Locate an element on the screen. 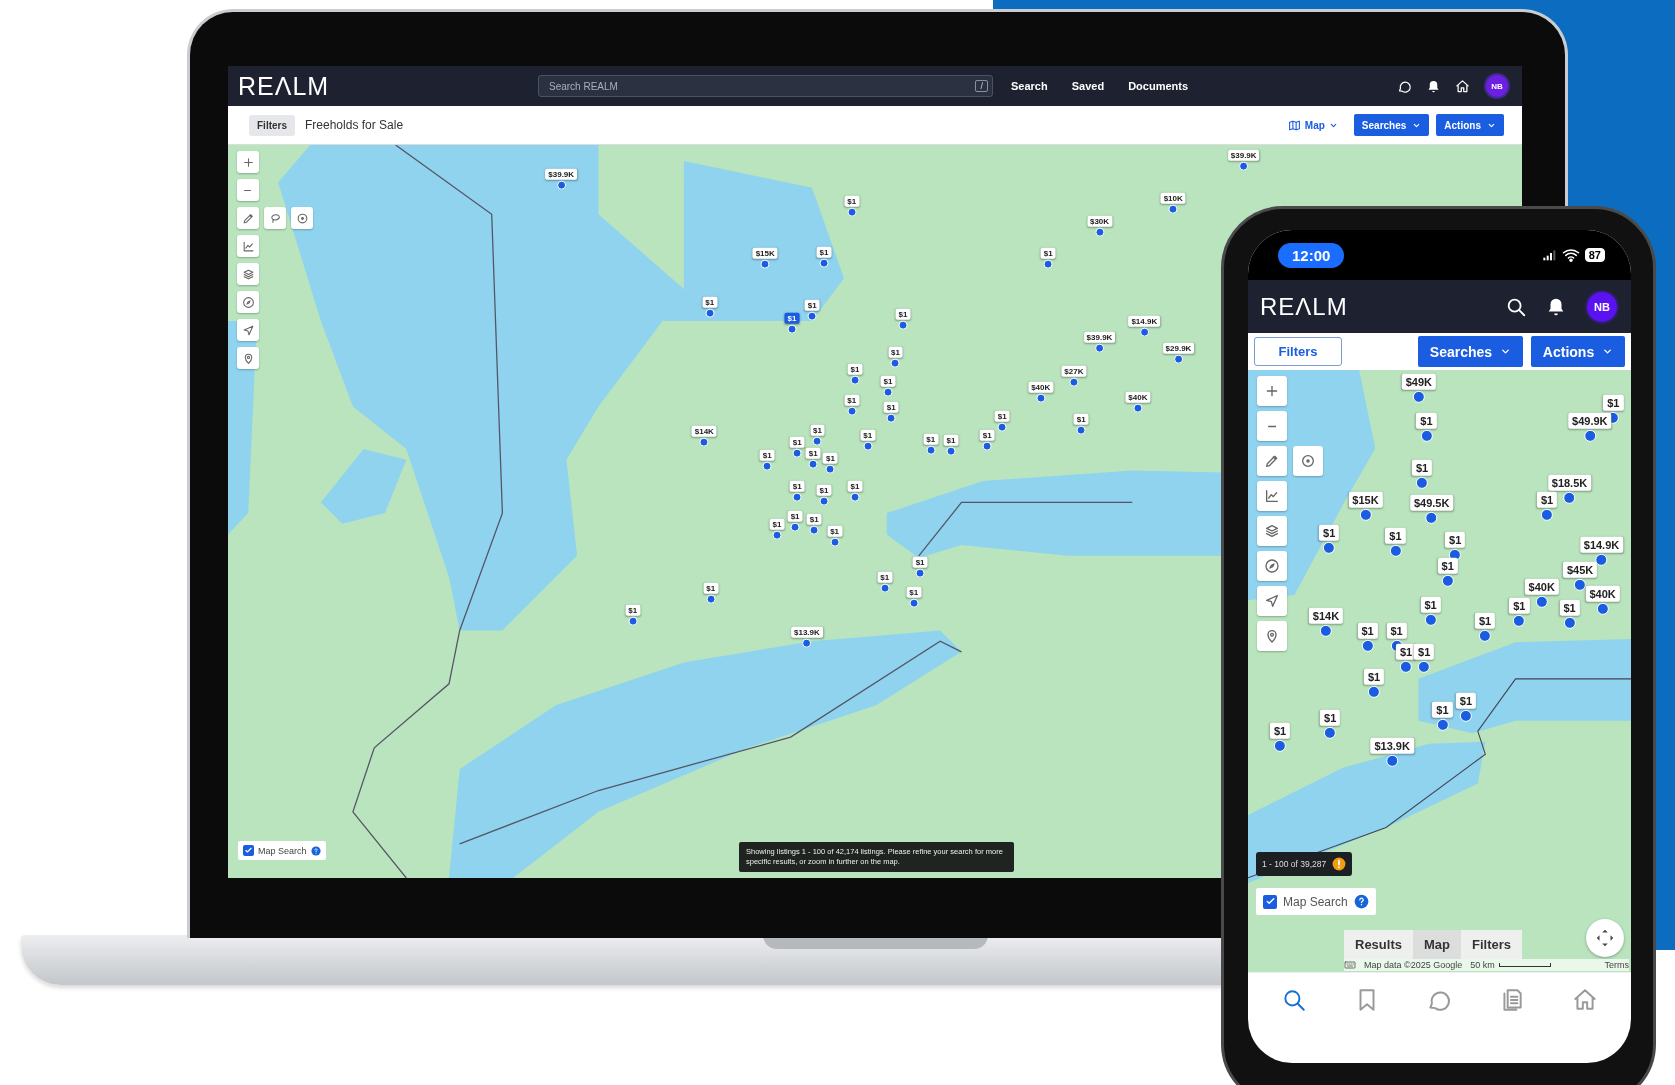 This screenshot has height=1085, width=1675. results-count: 1 - 100 of 39,287 is located at coordinates (1304, 864).